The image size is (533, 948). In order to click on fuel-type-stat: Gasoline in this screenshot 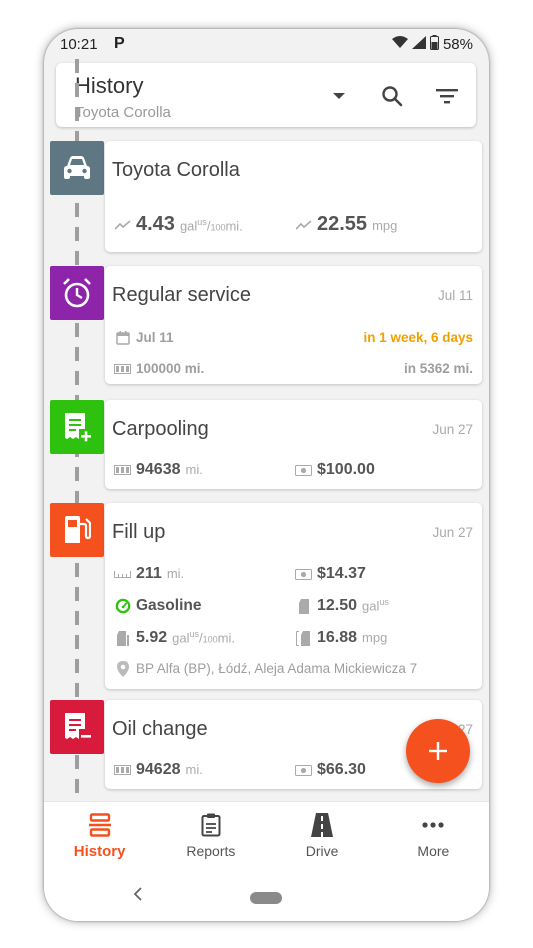, I will do `click(157, 606)`.